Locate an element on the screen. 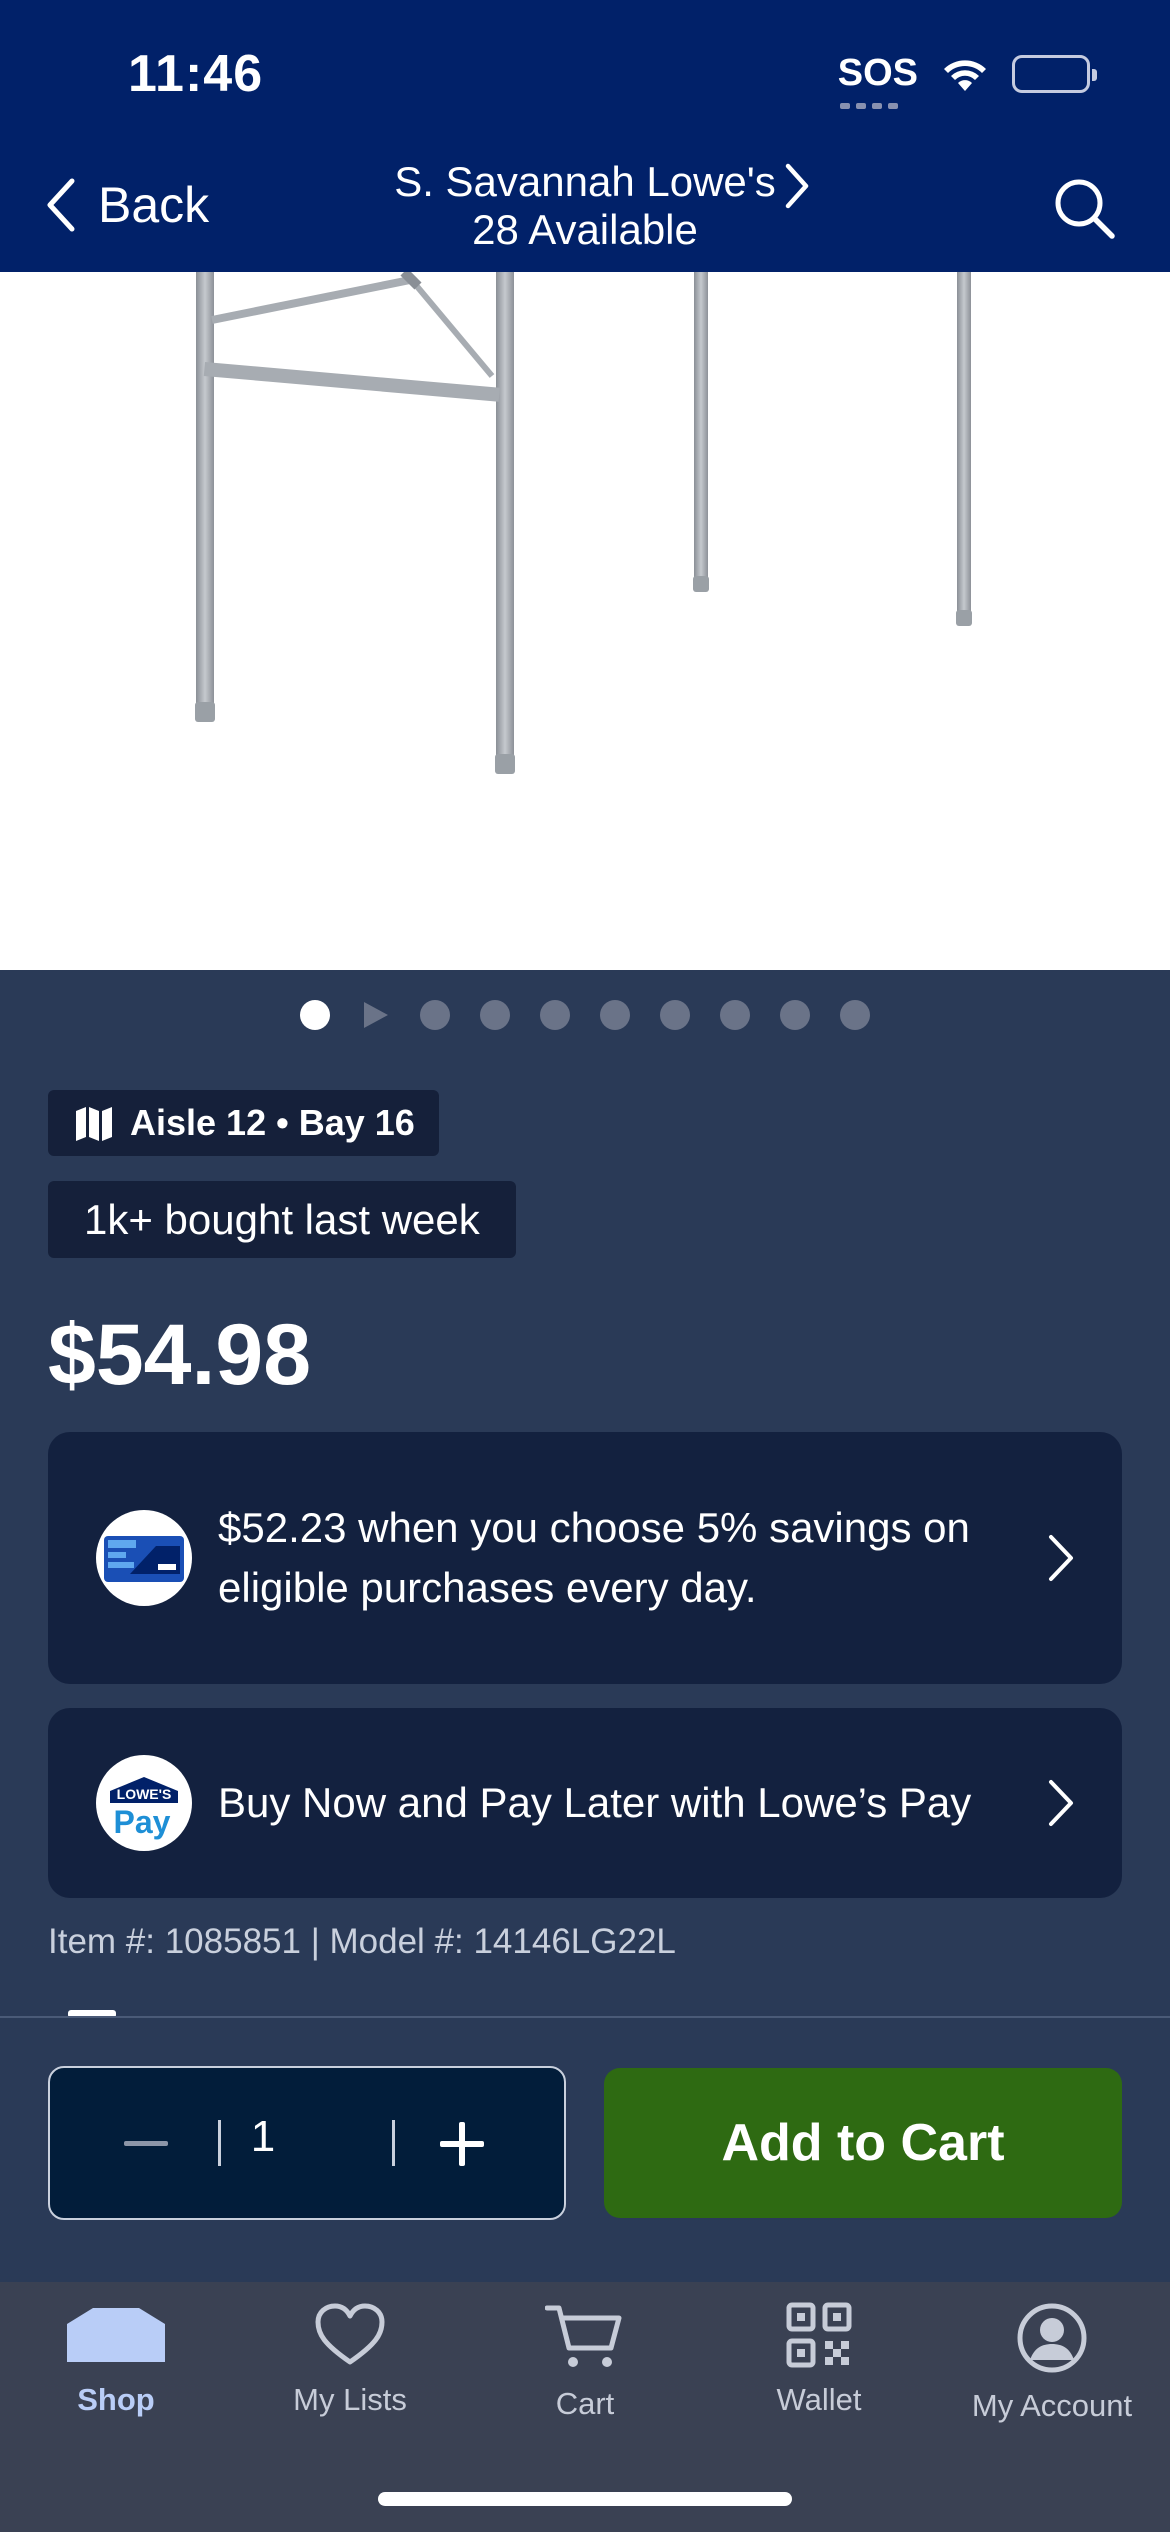 The width and height of the screenshot is (1170, 2532). back-button: Back is located at coordinates (127, 205).